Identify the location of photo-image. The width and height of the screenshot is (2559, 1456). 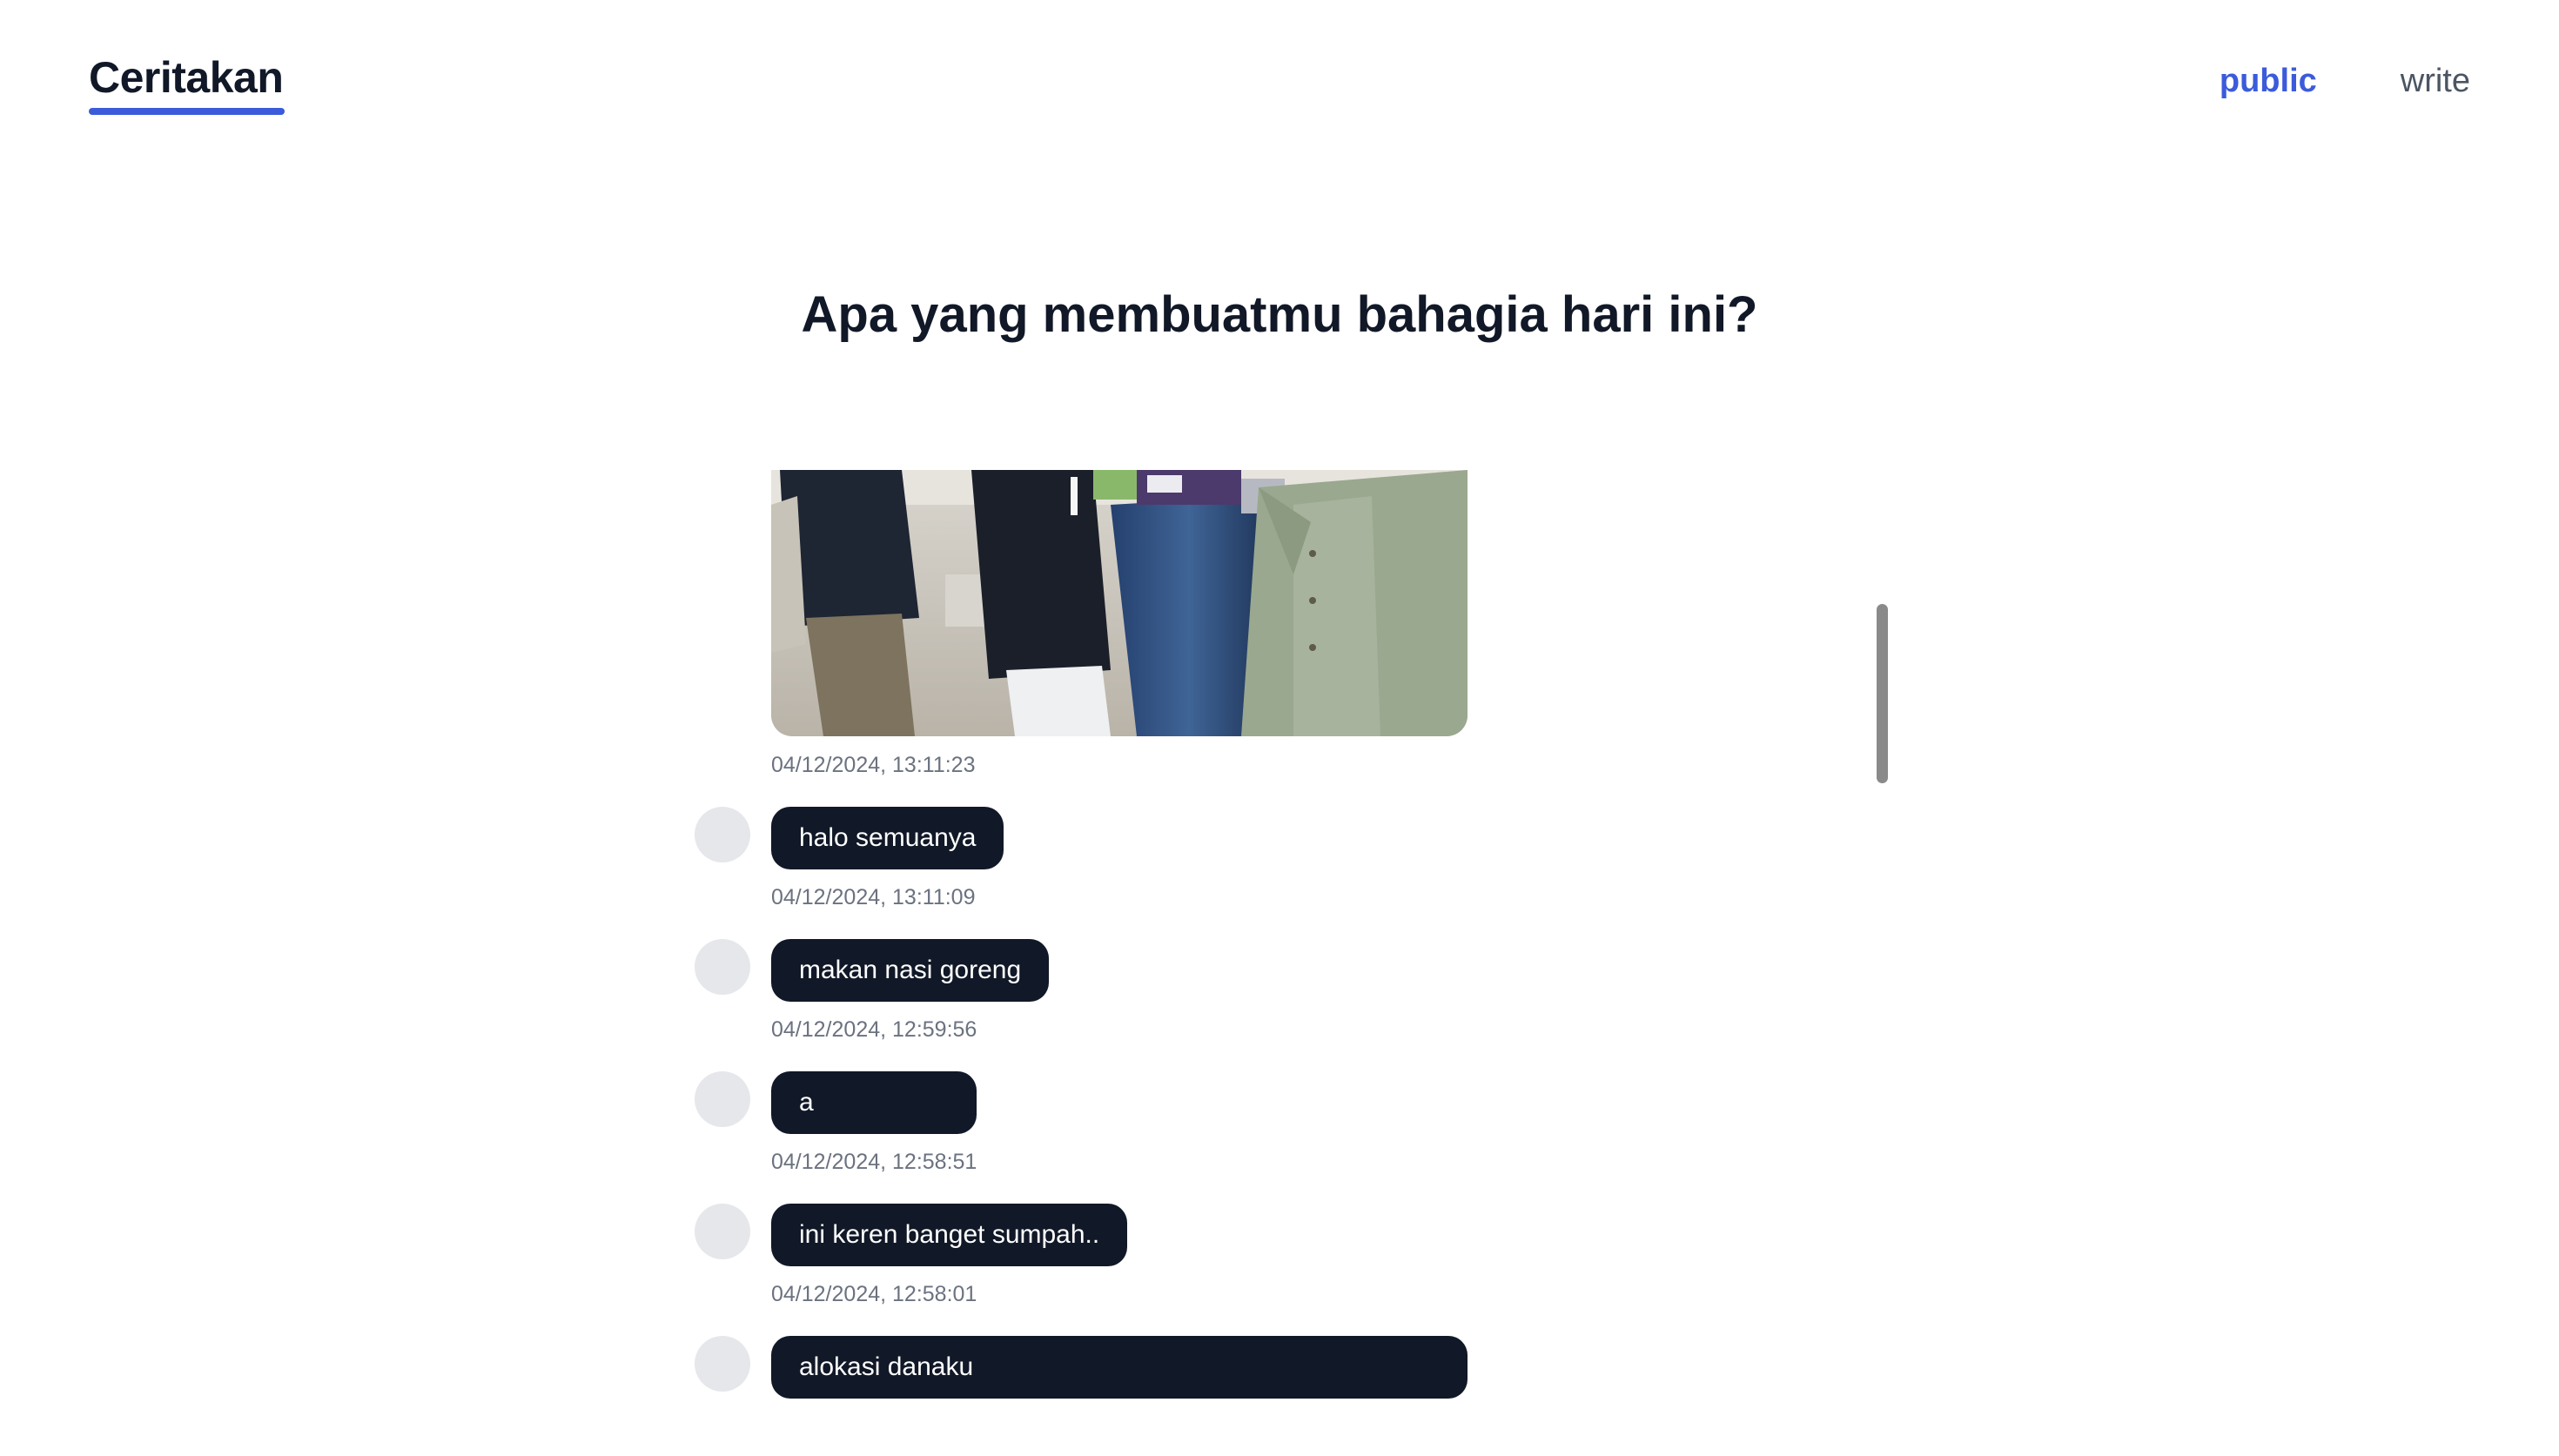
(1119, 603).